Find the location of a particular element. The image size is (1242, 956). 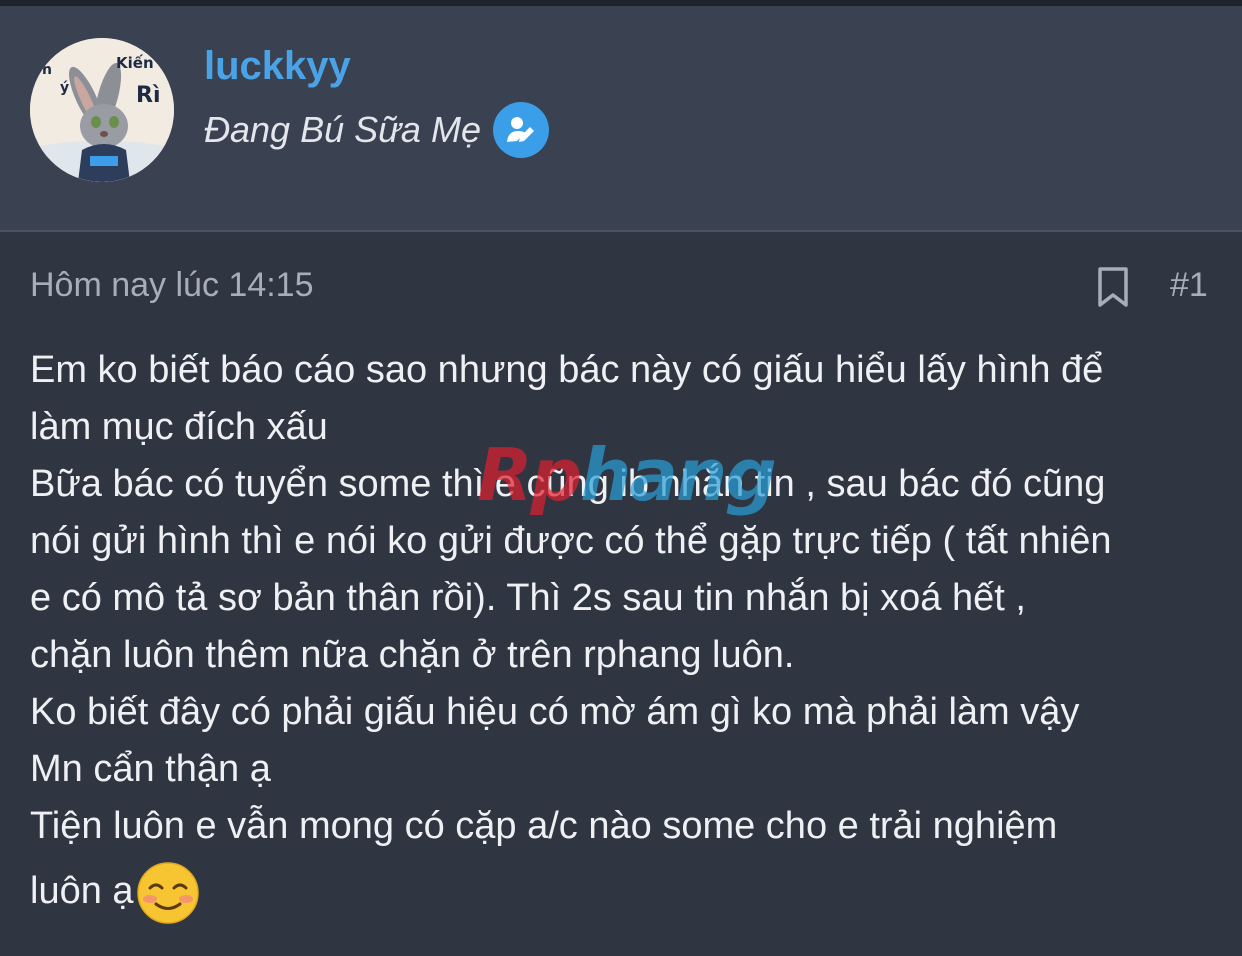

edit-status-button is located at coordinates (520, 130).